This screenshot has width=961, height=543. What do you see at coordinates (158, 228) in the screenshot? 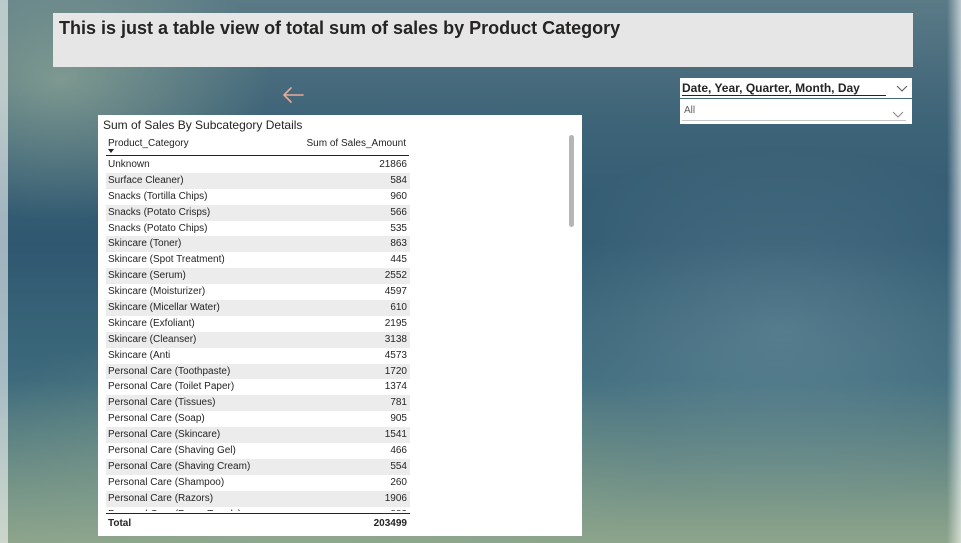
I see `product-category-cell: Snacks (Potato Chips)` at bounding box center [158, 228].